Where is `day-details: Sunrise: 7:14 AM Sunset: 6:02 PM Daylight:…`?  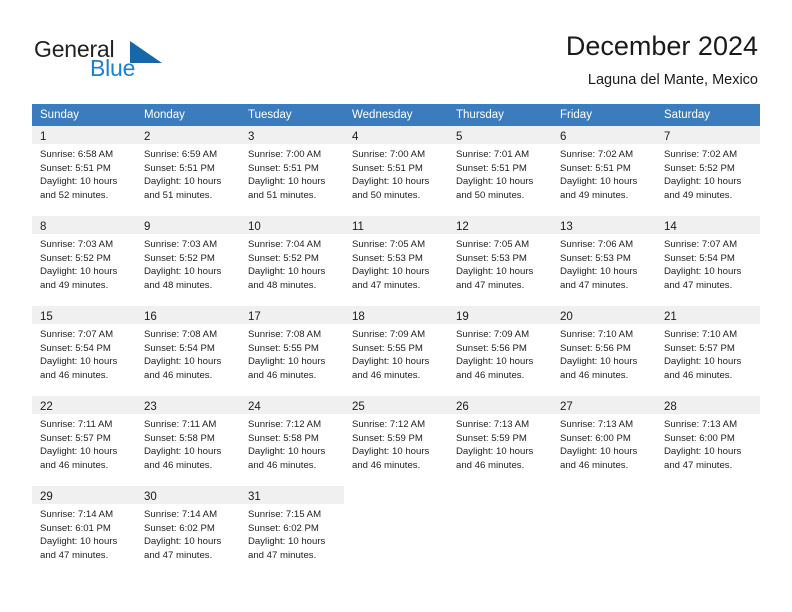 day-details: Sunrise: 7:14 AM Sunset: 6:02 PM Daylight:… is located at coordinates (188, 533).